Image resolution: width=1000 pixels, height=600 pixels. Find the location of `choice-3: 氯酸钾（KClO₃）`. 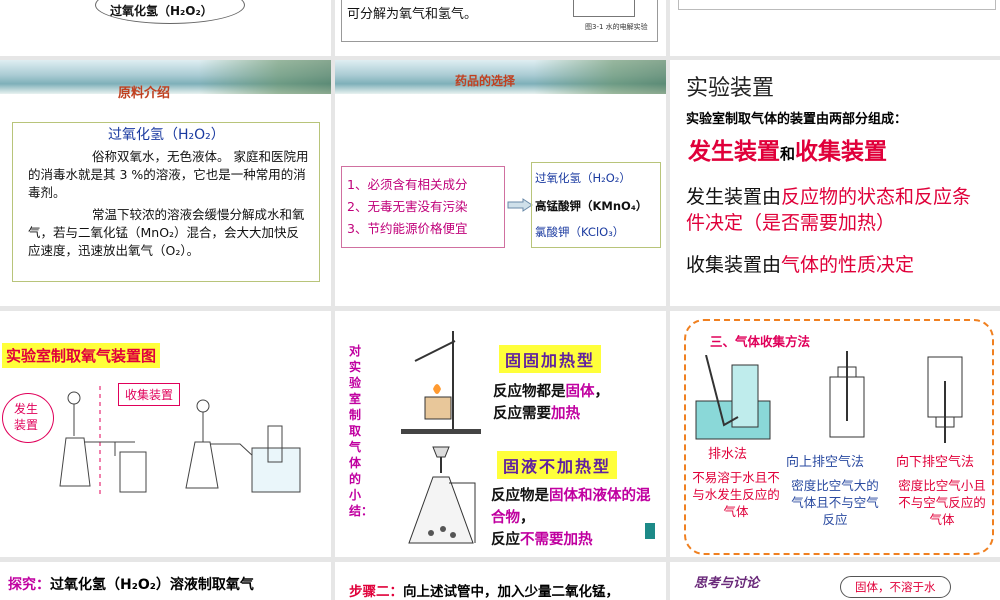

choice-3: 氯酸钾（KClO₃） is located at coordinates (580, 232).